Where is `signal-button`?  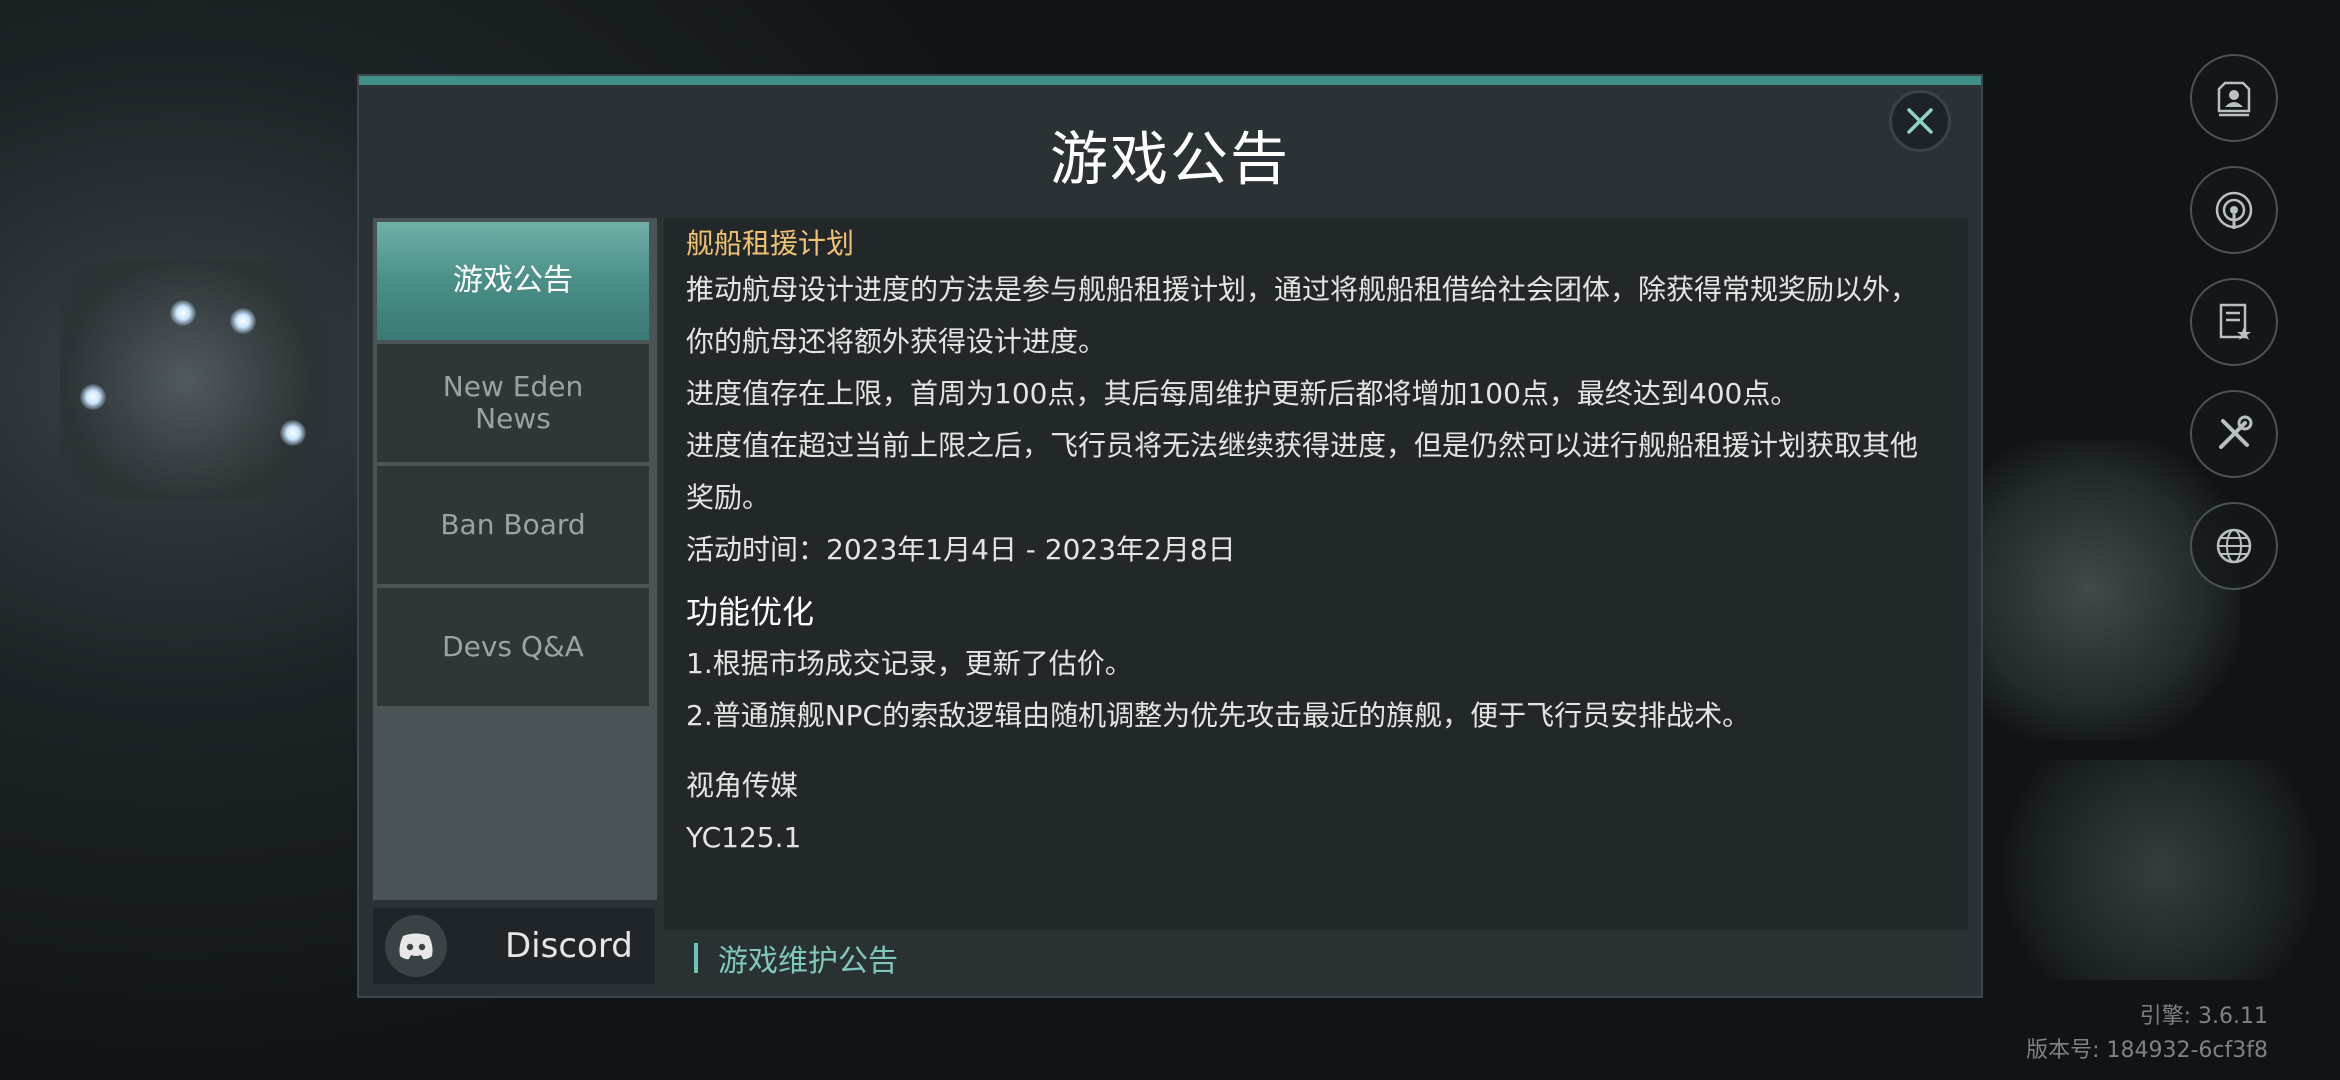 signal-button is located at coordinates (2234, 210).